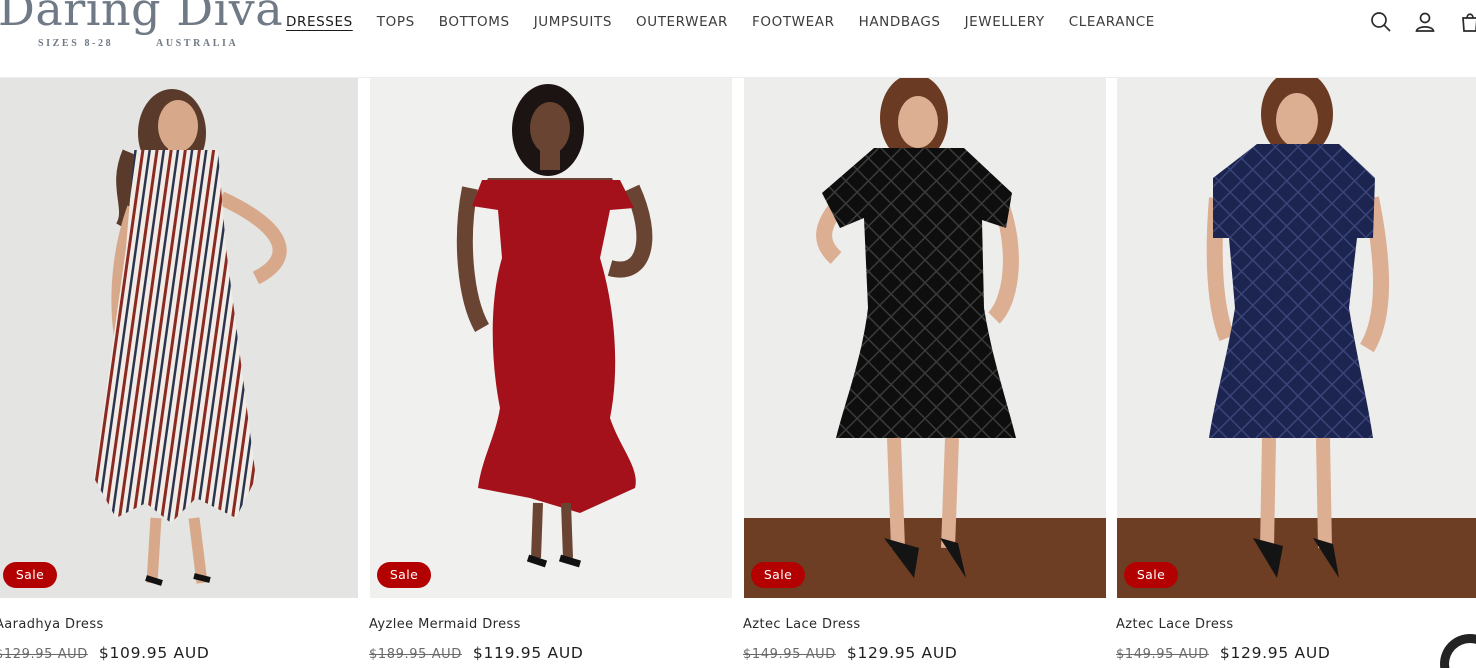 The image size is (1476, 668). Describe the element at coordinates (154, 653) in the screenshot. I see `sale-price: $109.95 AUD` at that location.